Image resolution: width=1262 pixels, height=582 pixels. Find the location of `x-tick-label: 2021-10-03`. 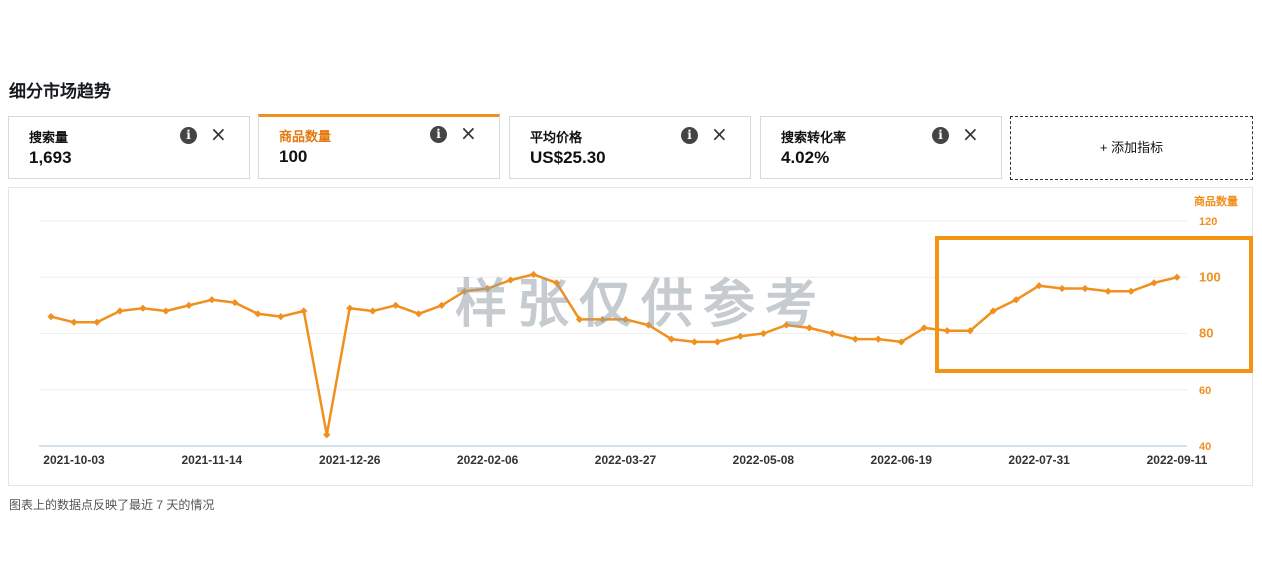

x-tick-label: 2021-10-03 is located at coordinates (74, 460).